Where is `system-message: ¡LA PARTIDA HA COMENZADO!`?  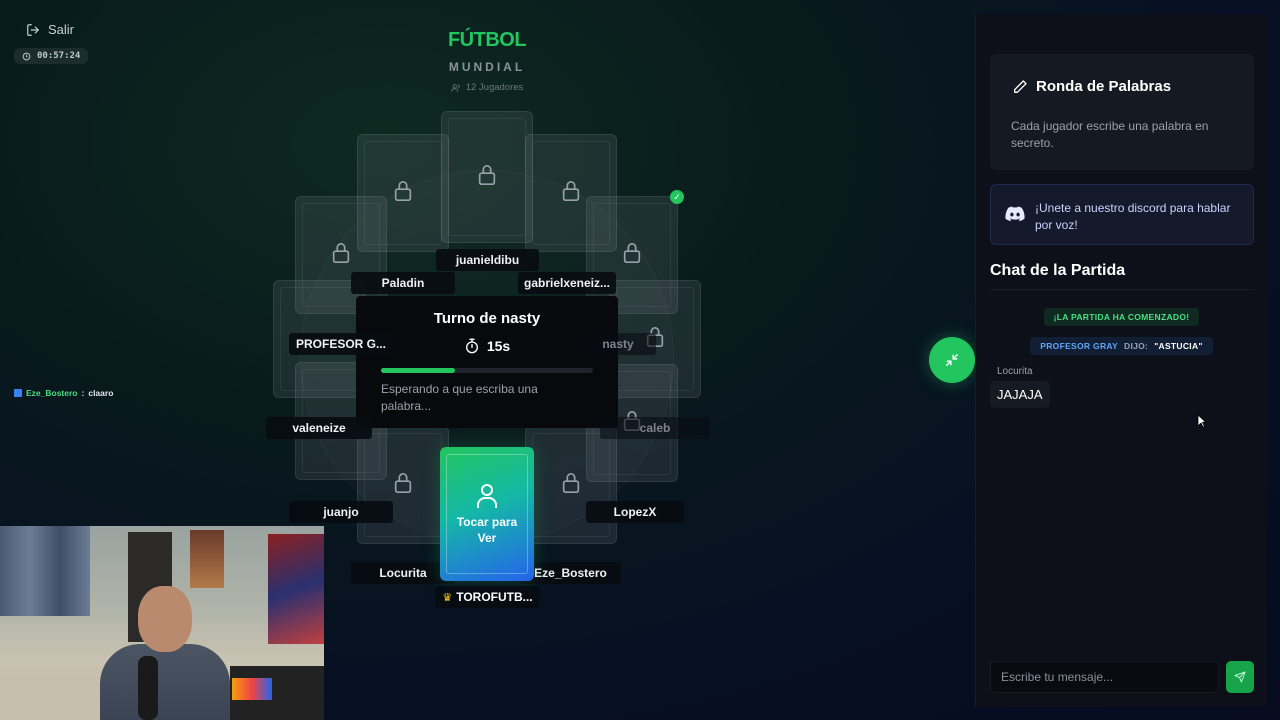
system-message: ¡LA PARTIDA HA COMENZADO! is located at coordinates (1121, 316).